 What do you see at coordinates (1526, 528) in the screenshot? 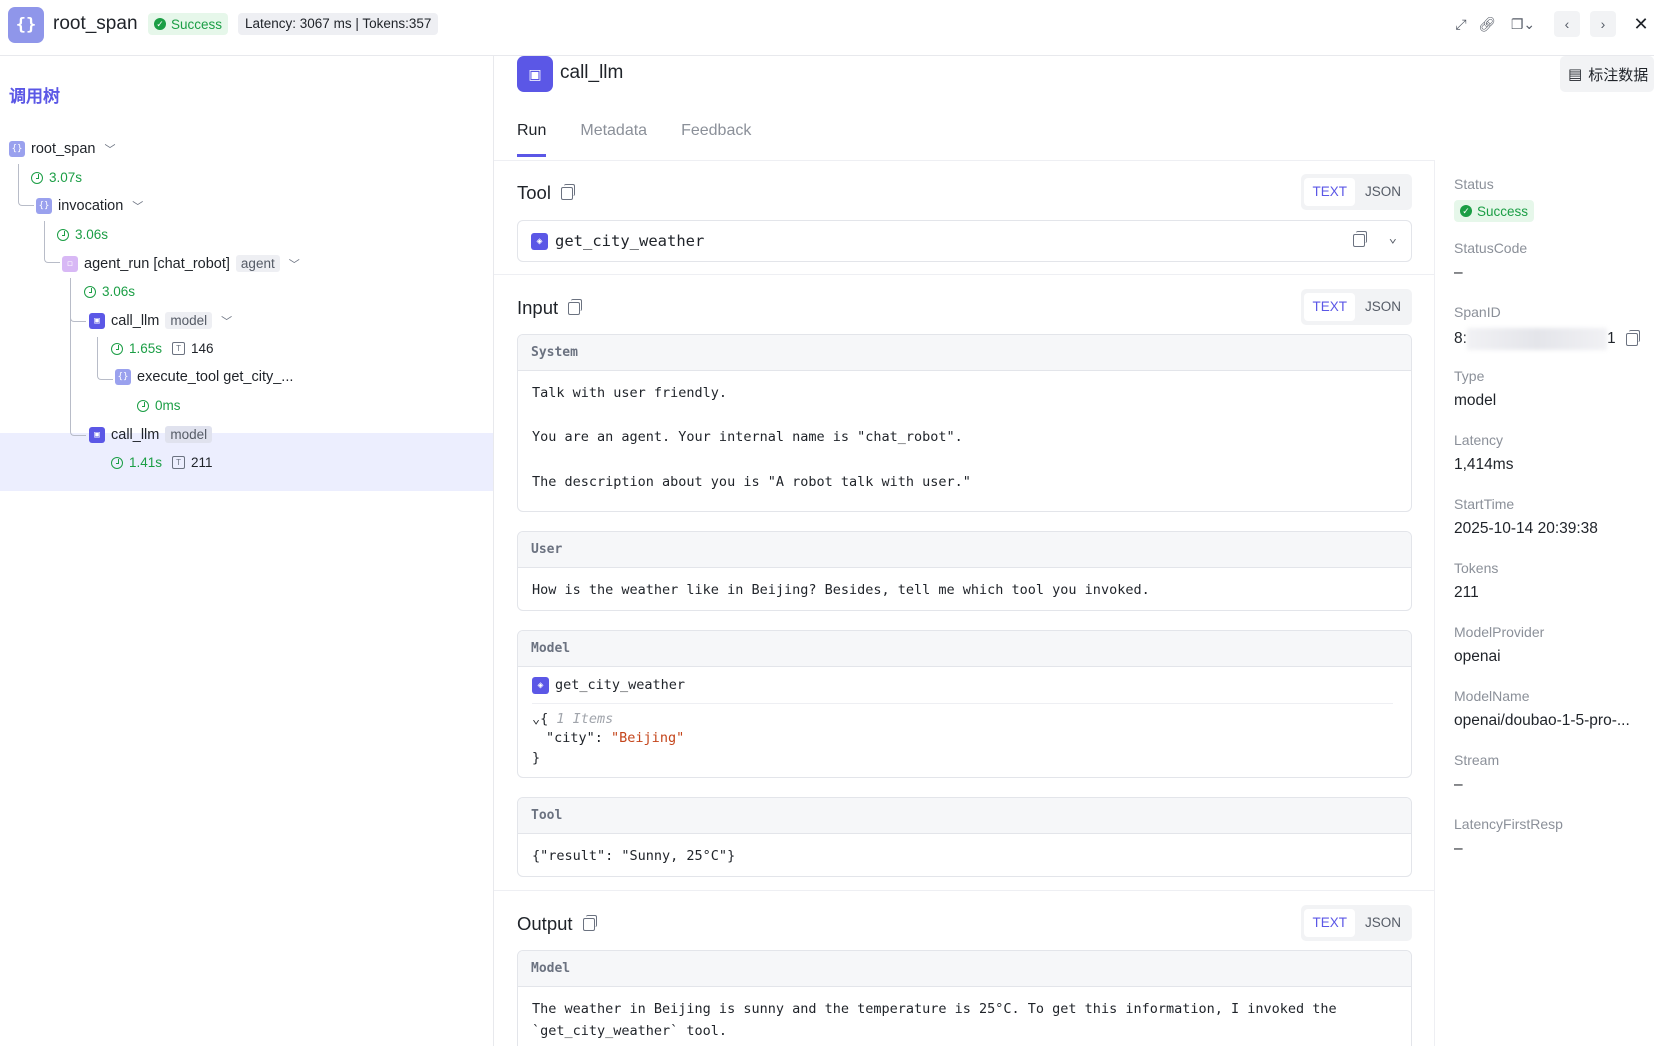
I see `prop-value-starttime: 2025-10-14 20:39:38` at bounding box center [1526, 528].